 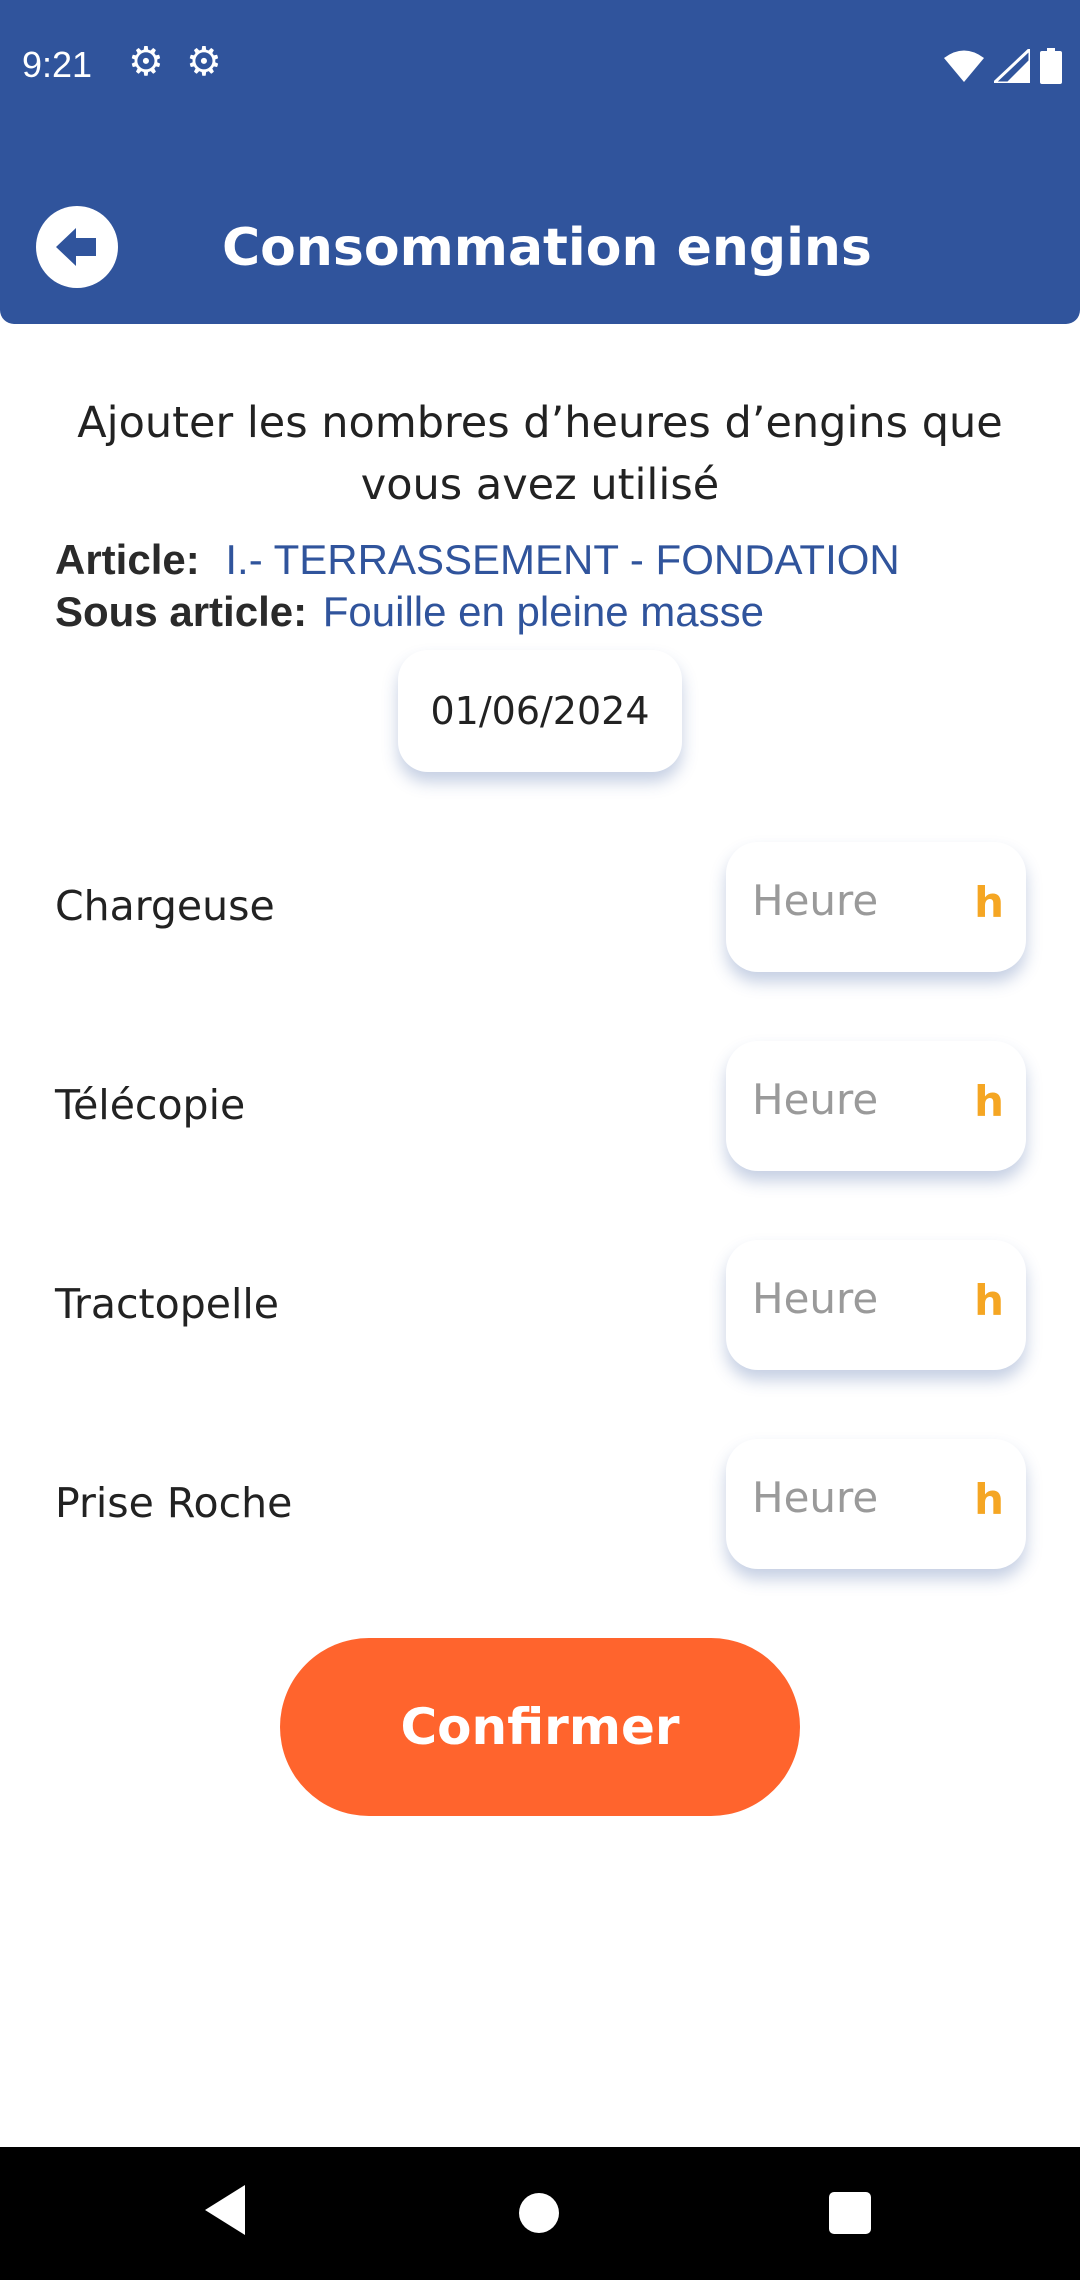 I want to click on sub-article-label: Sous article:, so click(x=181, y=611).